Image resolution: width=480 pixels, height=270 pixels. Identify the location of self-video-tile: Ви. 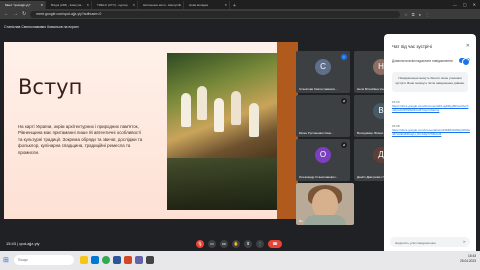
(325, 204).